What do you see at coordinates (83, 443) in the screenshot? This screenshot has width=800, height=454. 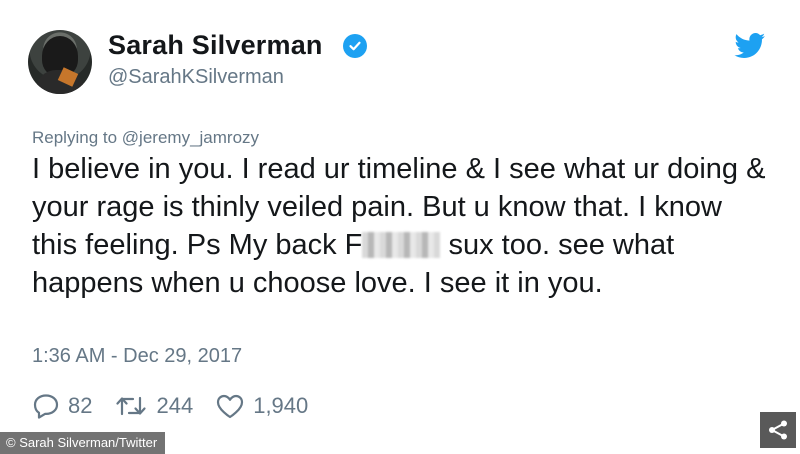 I see `photo-credit: © Sarah Silverman/Twitter` at bounding box center [83, 443].